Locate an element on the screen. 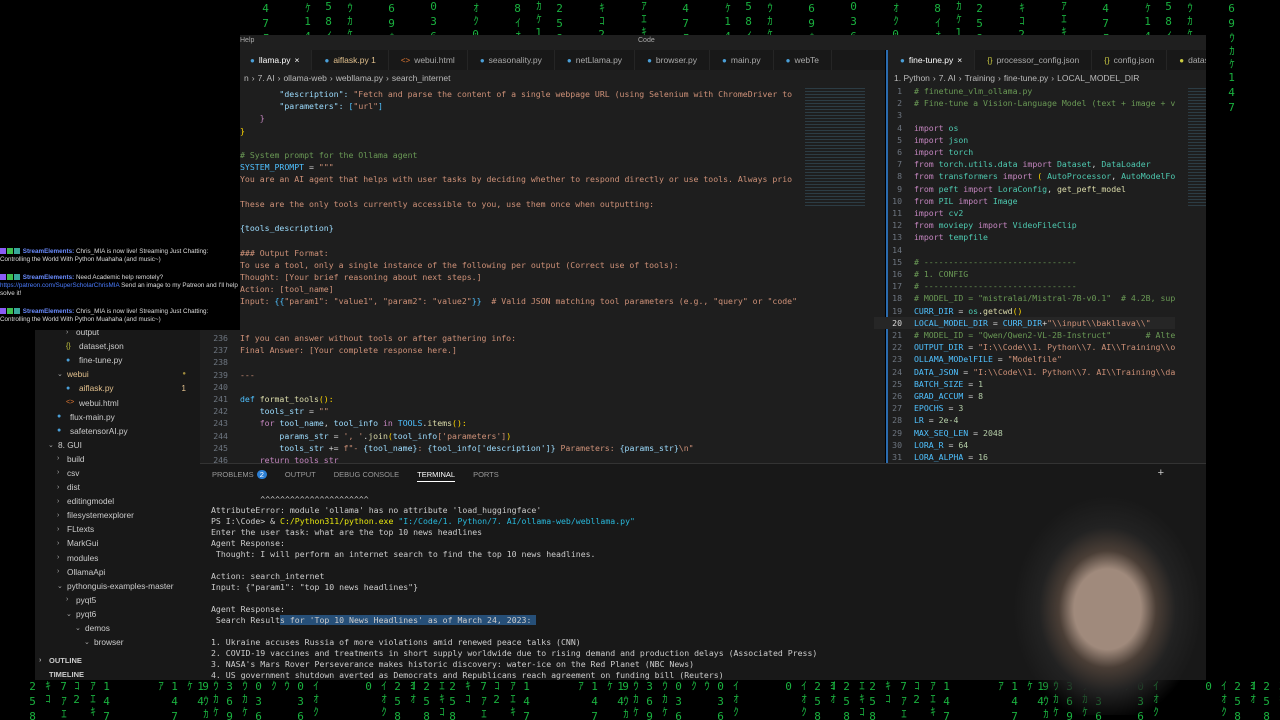  tree-item-dataset-json: {} dataset.json is located at coordinates (117, 346).